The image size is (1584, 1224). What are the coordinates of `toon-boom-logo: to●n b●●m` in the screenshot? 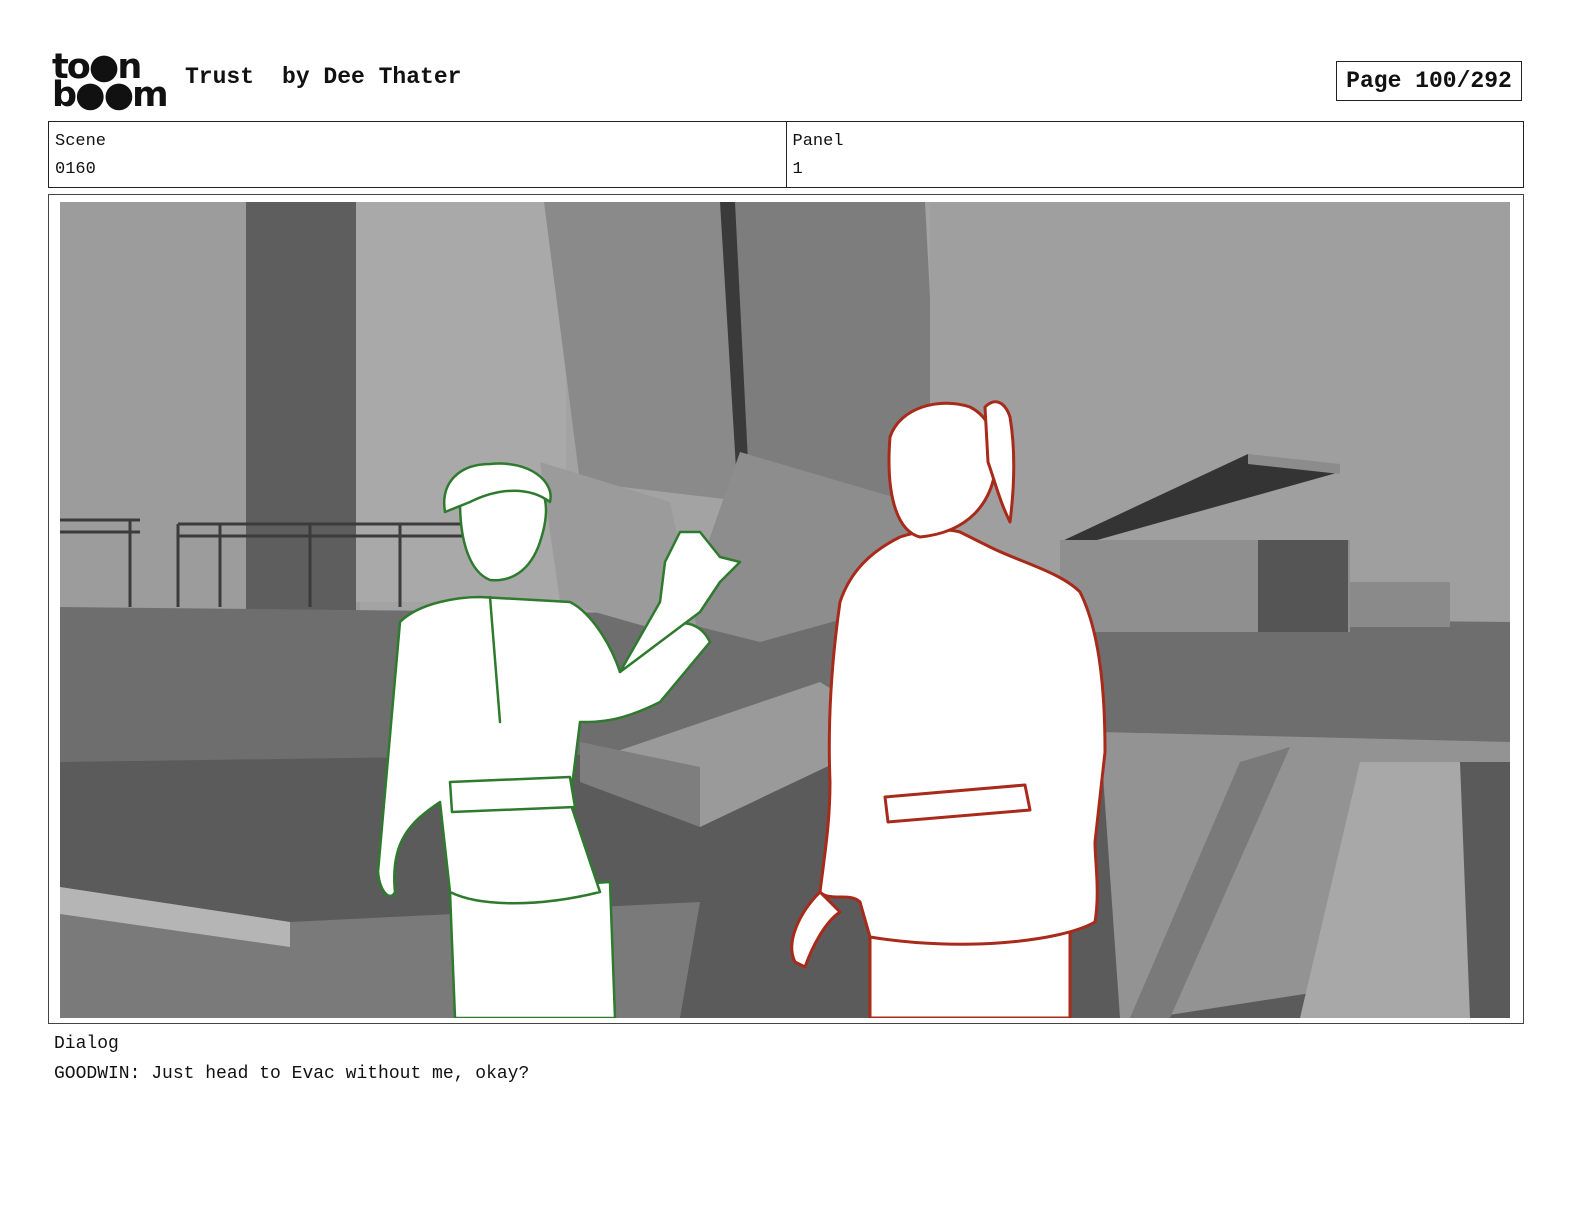 It's located at (110, 82).